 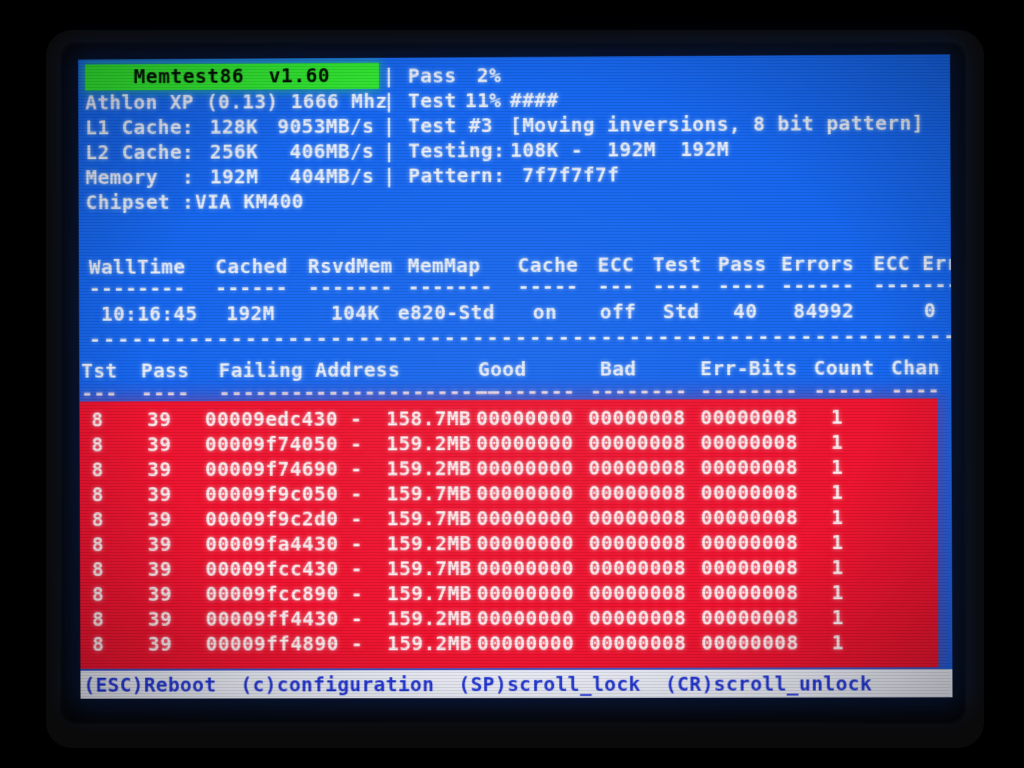 I want to click on error-cell-address: 00009ff4890 -, so click(x=284, y=644).